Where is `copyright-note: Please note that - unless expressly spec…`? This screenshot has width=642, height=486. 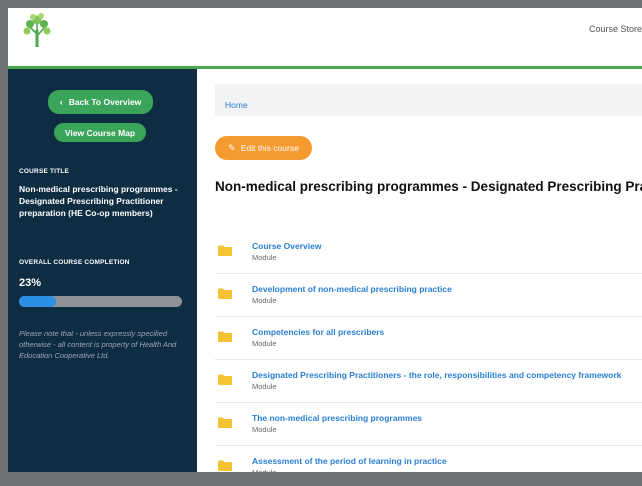
copyright-note: Please note that - unless expressly spec… is located at coordinates (98, 344).